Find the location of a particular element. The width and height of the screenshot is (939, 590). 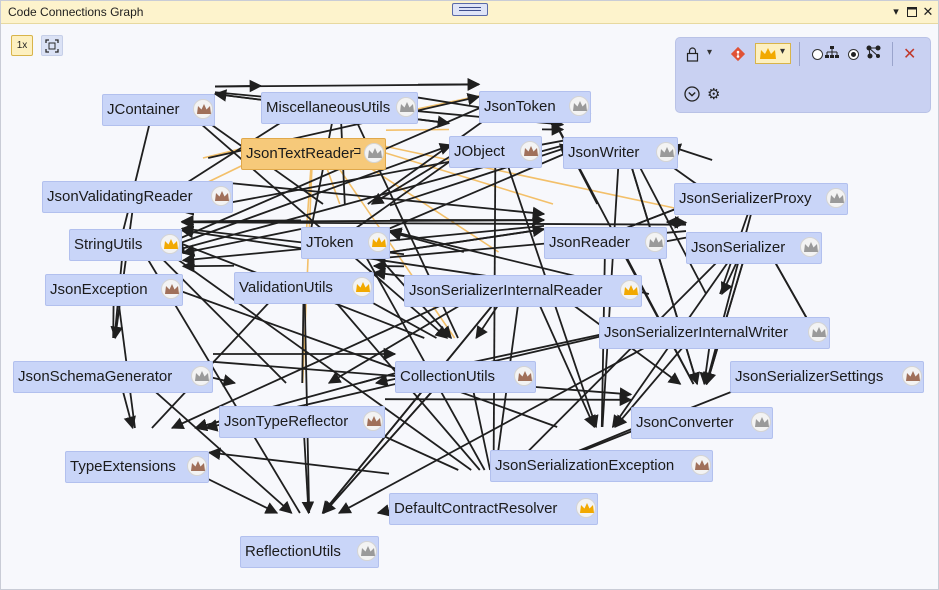

graph-node-jsonserializerinternalwriter: JsonSerializerInternalWriter is located at coordinates (714, 333).